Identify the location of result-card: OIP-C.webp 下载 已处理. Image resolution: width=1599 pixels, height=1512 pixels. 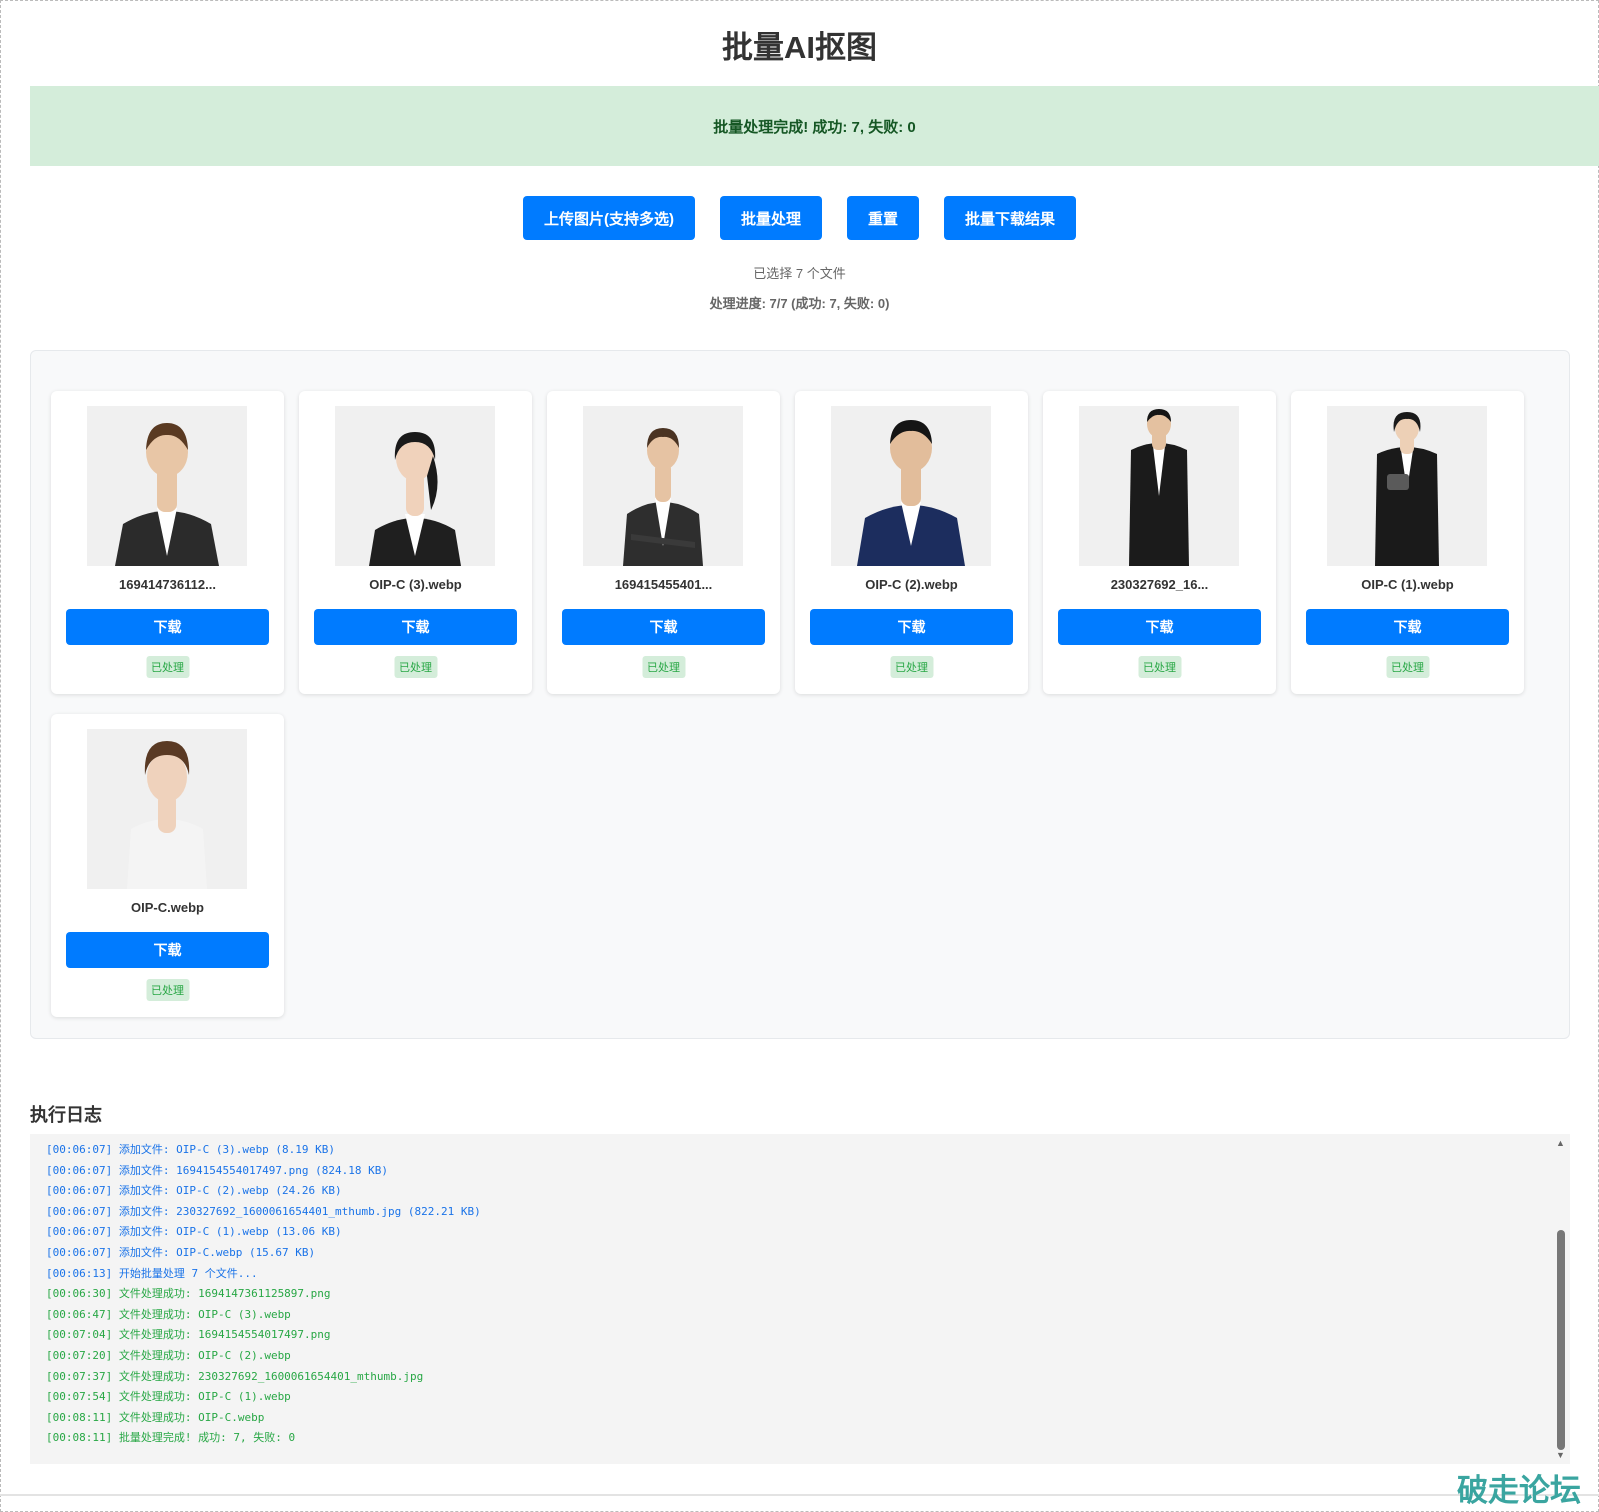
(167, 865).